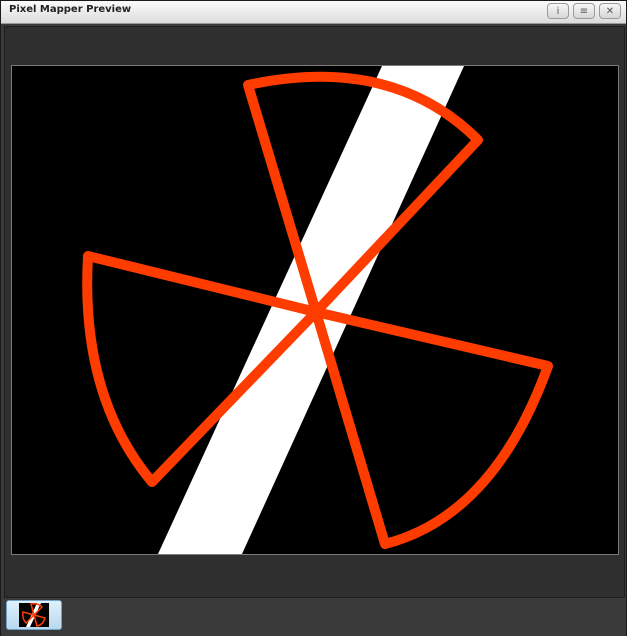 This screenshot has height=636, width=627. I want to click on title-bar: Pixel Mapper Preview i ≡ ✕, so click(313, 12).